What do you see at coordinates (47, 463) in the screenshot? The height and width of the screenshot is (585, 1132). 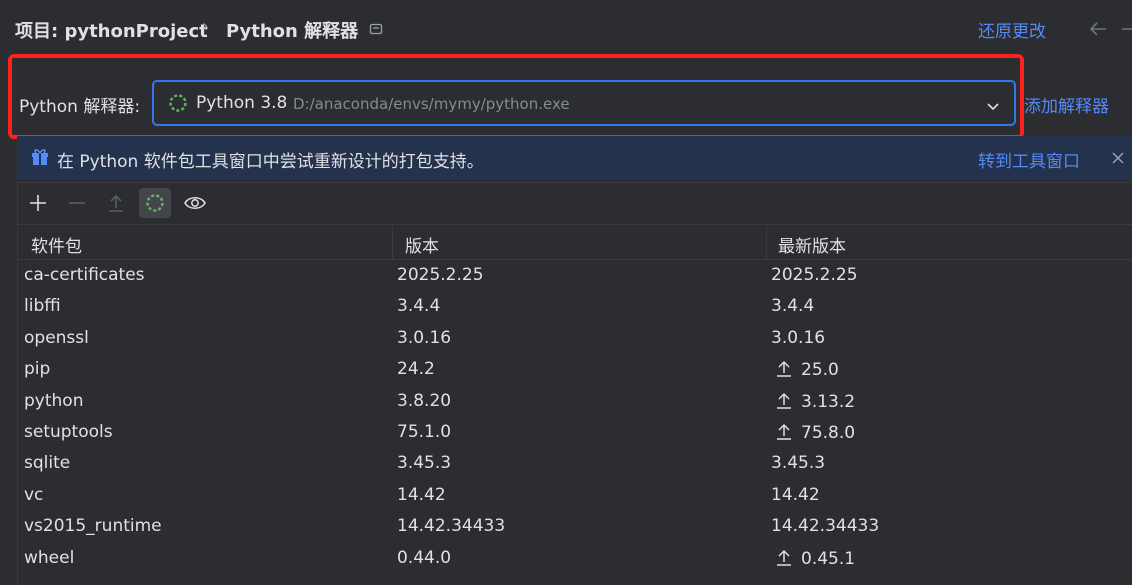 I see `package-name: sqlite` at bounding box center [47, 463].